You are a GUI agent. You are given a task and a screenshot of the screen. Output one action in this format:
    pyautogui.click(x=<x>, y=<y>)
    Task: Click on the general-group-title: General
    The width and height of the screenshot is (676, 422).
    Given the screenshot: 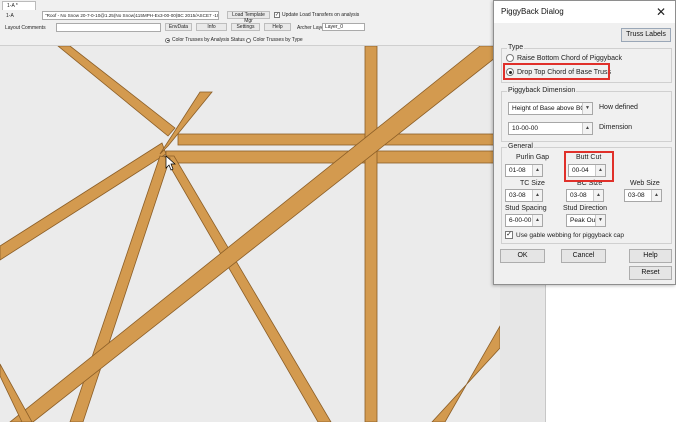 What is the action you would take?
    pyautogui.click(x=520, y=146)
    